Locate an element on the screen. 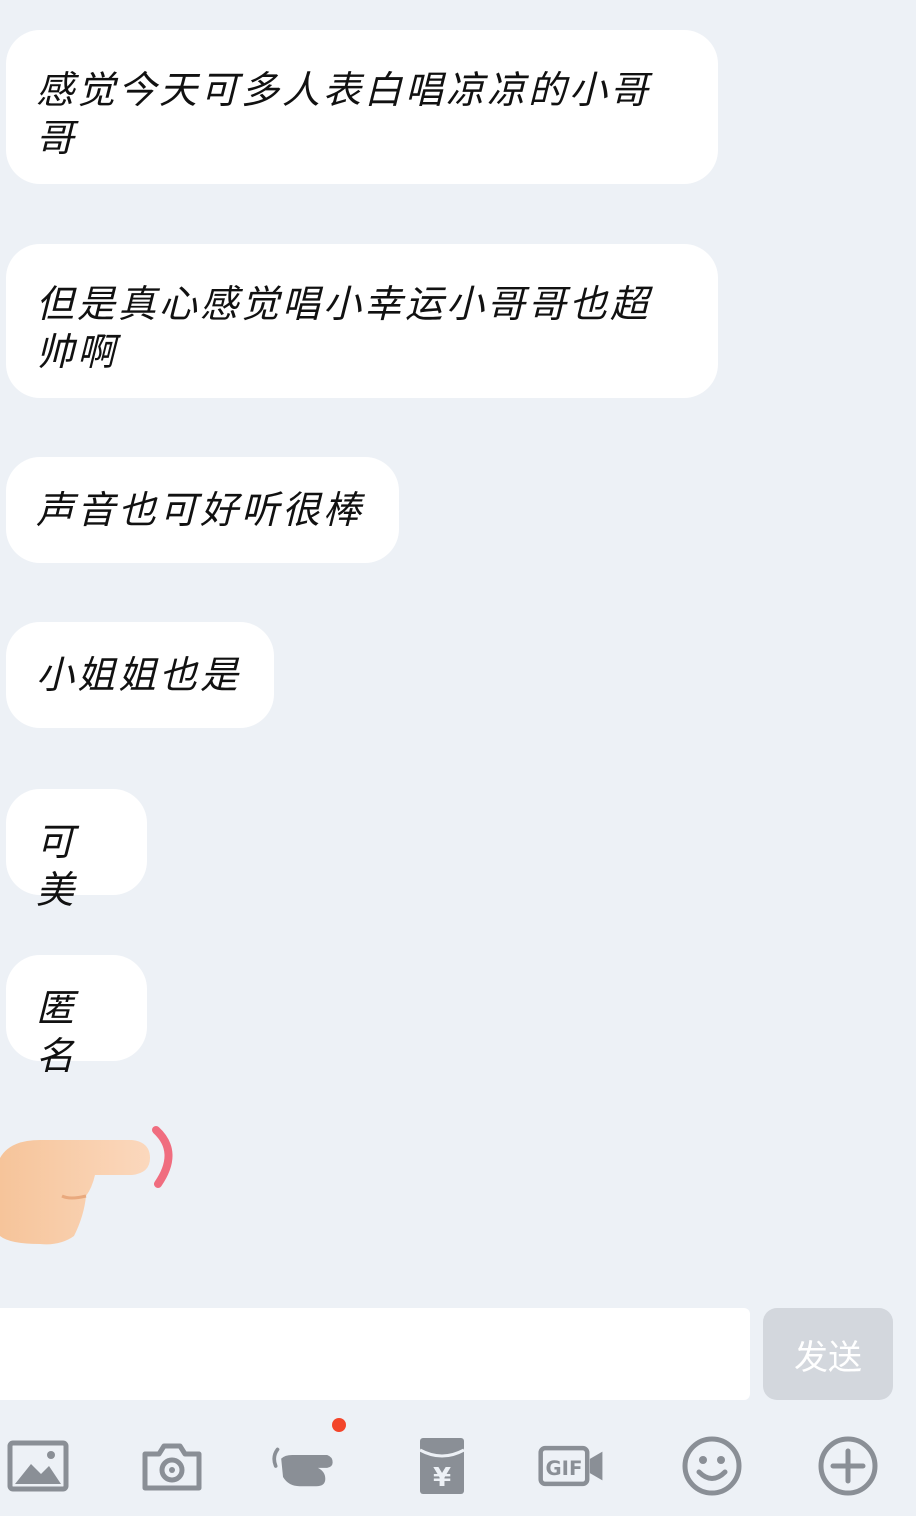  image-icon is located at coordinates (38, 1466).